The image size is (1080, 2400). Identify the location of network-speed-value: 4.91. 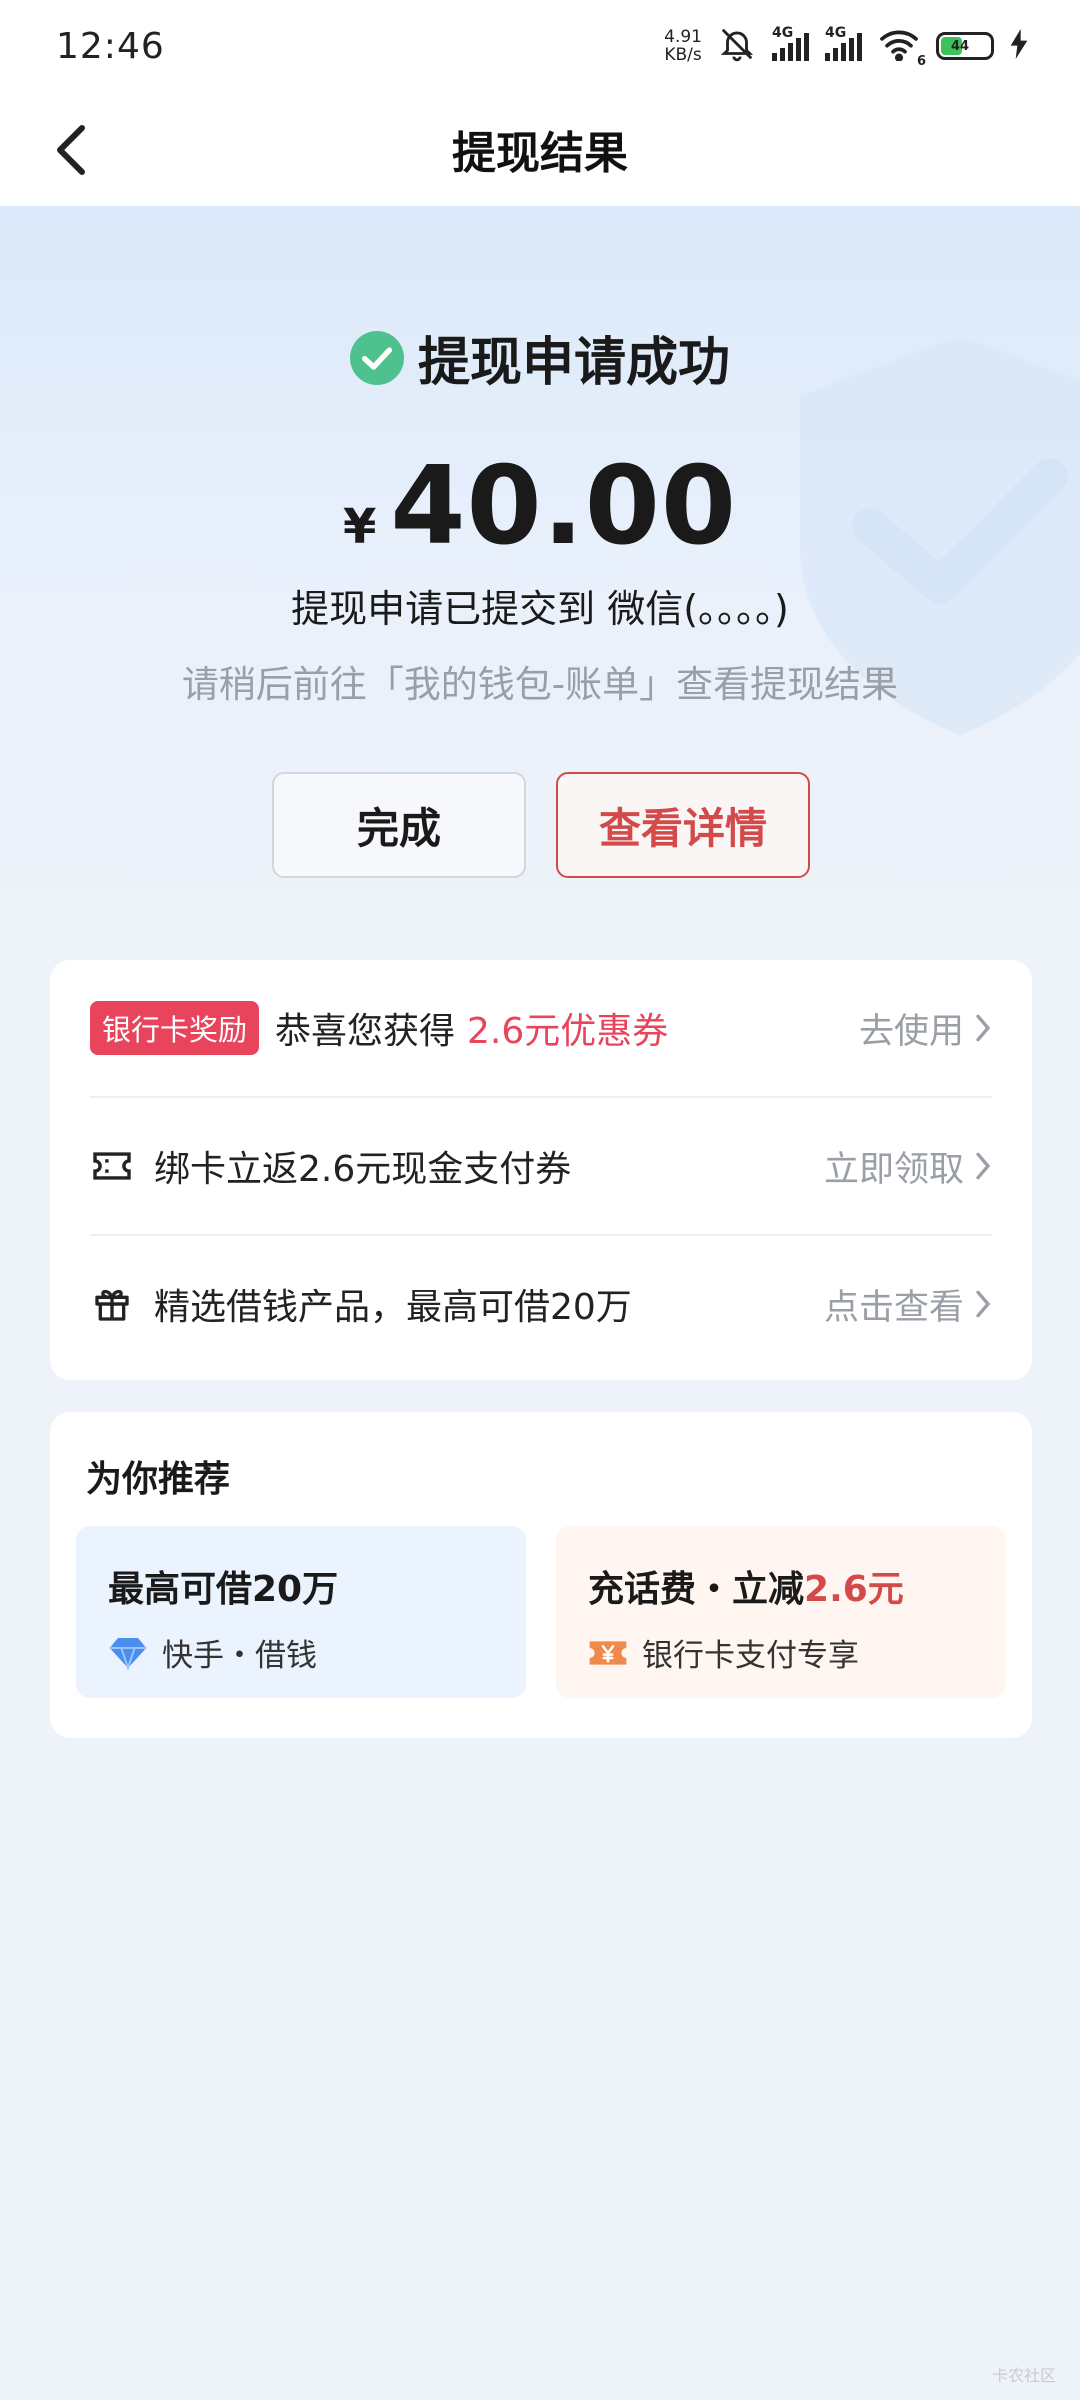
(683, 37).